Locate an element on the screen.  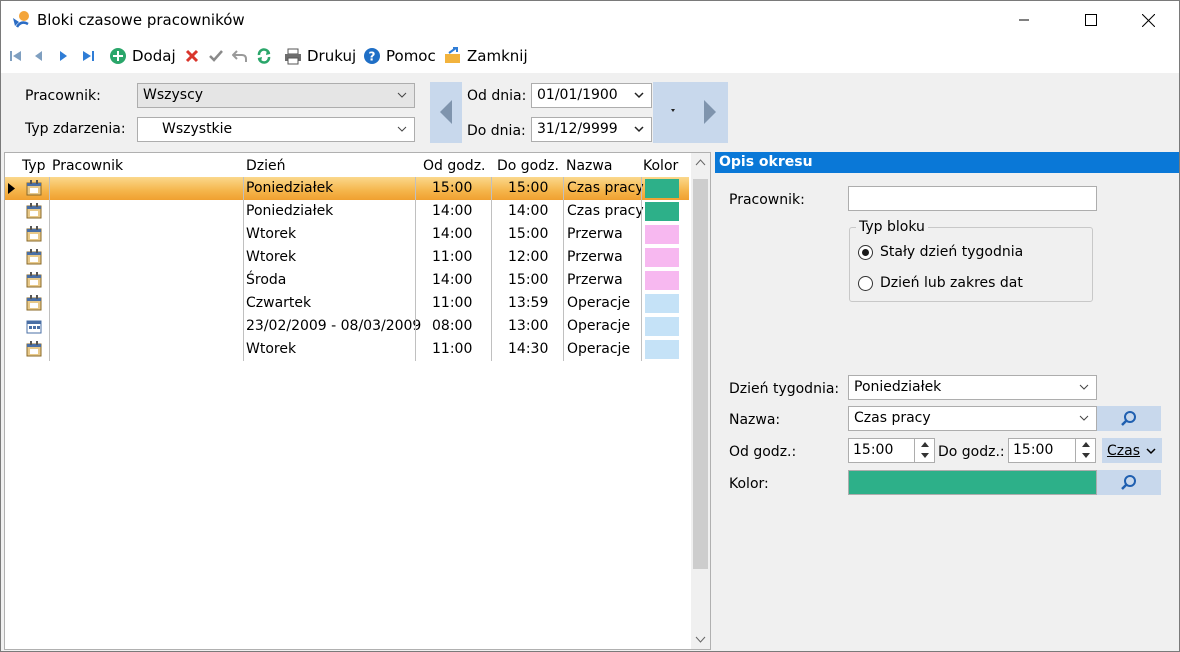
close-button: Zamknij is located at coordinates (486, 56).